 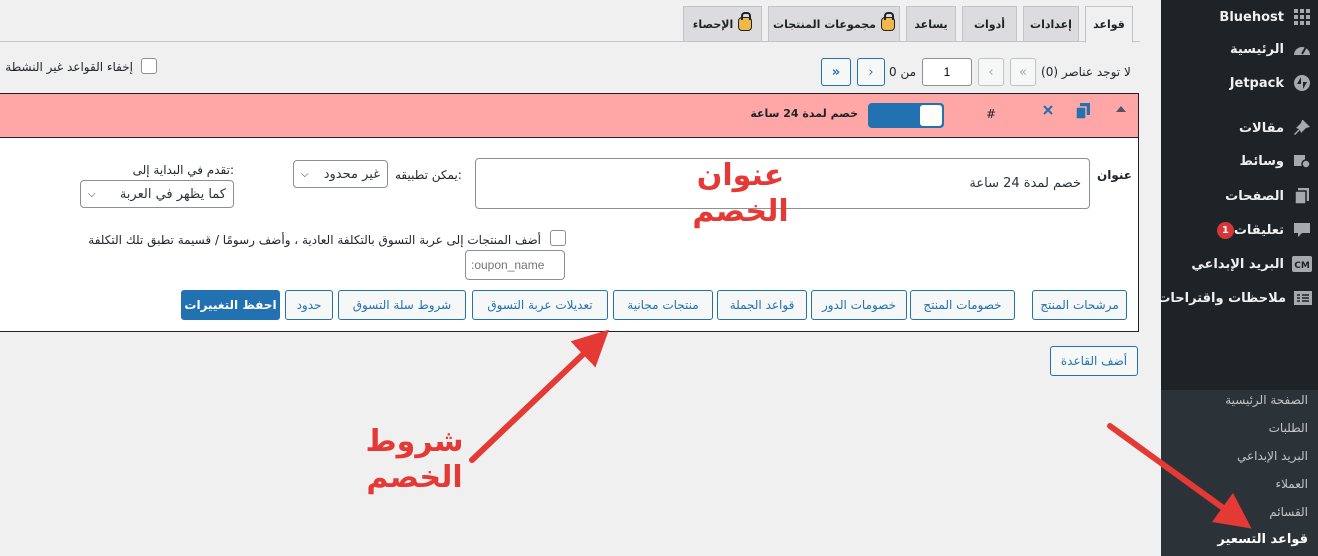 What do you see at coordinates (539, 396) in the screenshot?
I see `arrow-to-conditions` at bounding box center [539, 396].